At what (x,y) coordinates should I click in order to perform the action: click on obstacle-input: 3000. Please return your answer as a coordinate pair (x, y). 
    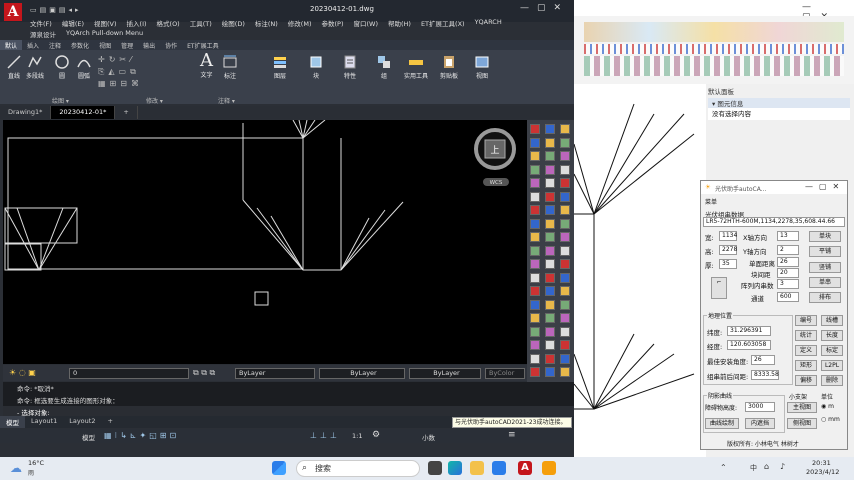
    Looking at the image, I should click on (760, 407).